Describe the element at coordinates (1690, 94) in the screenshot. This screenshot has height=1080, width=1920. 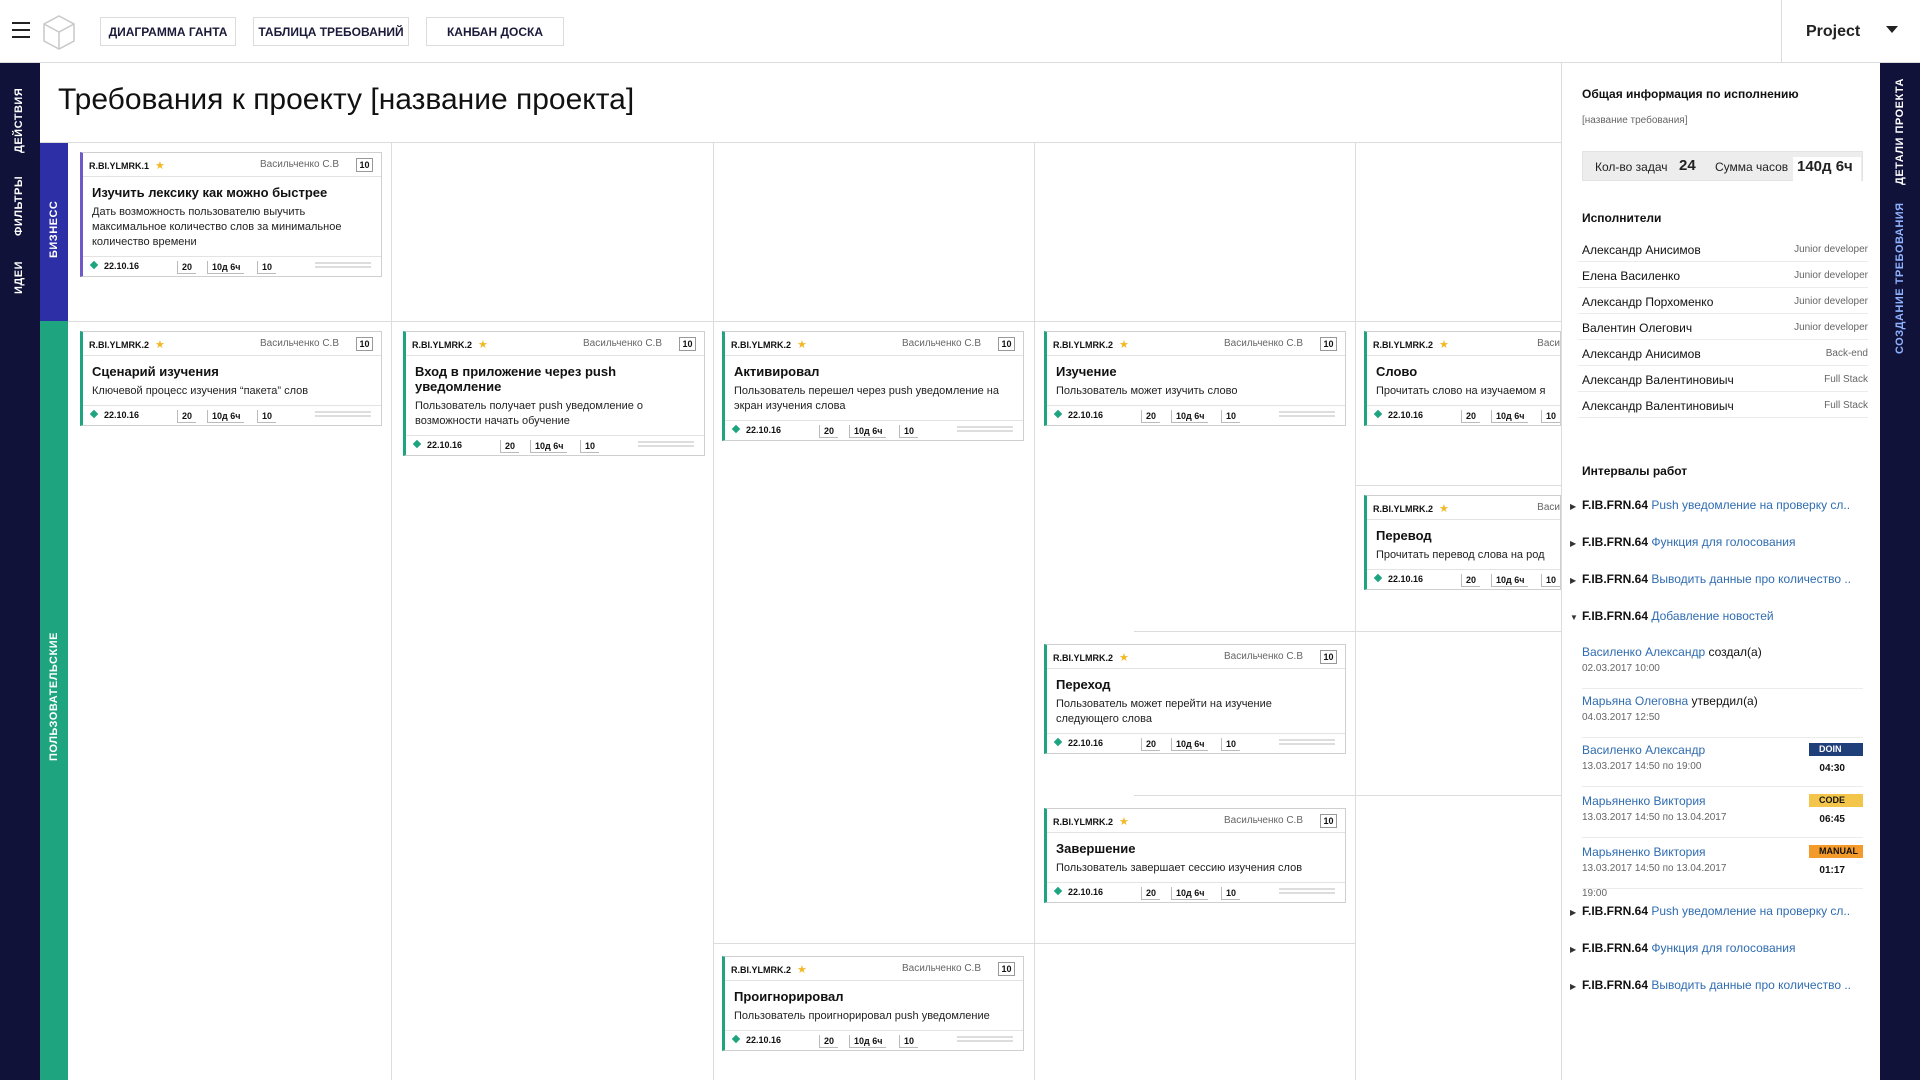
I see `panel-heading: Общая информация по исполнению` at that location.